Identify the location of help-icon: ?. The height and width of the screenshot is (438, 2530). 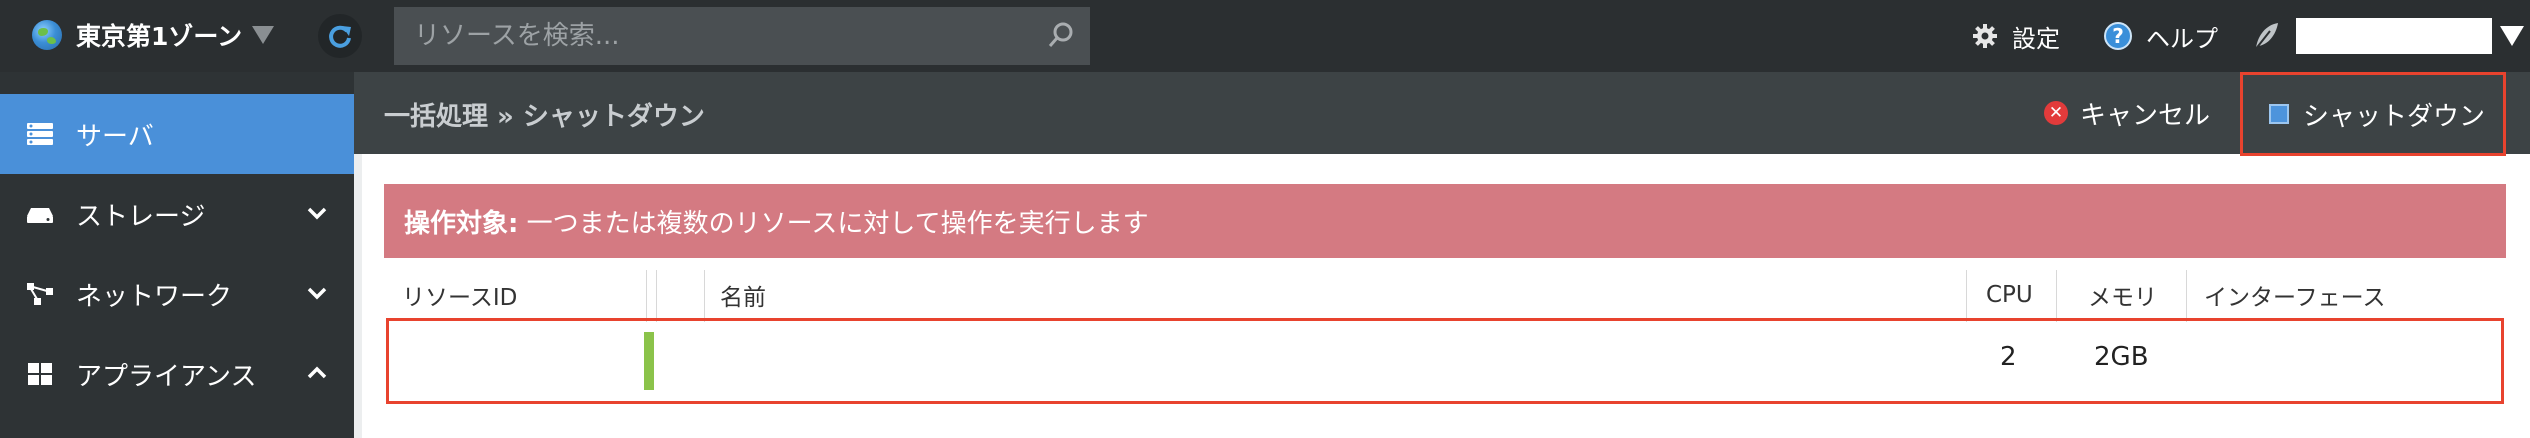
(2118, 36).